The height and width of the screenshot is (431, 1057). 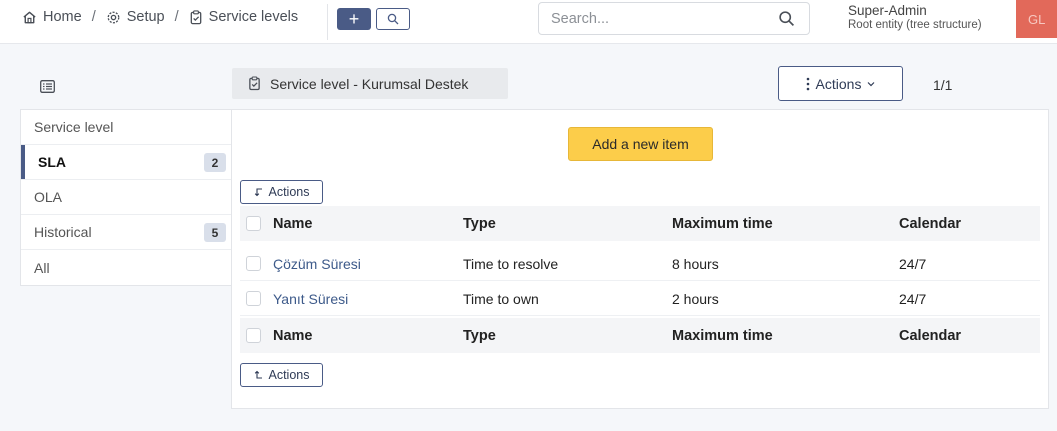 I want to click on search-toggle-button, so click(x=393, y=19).